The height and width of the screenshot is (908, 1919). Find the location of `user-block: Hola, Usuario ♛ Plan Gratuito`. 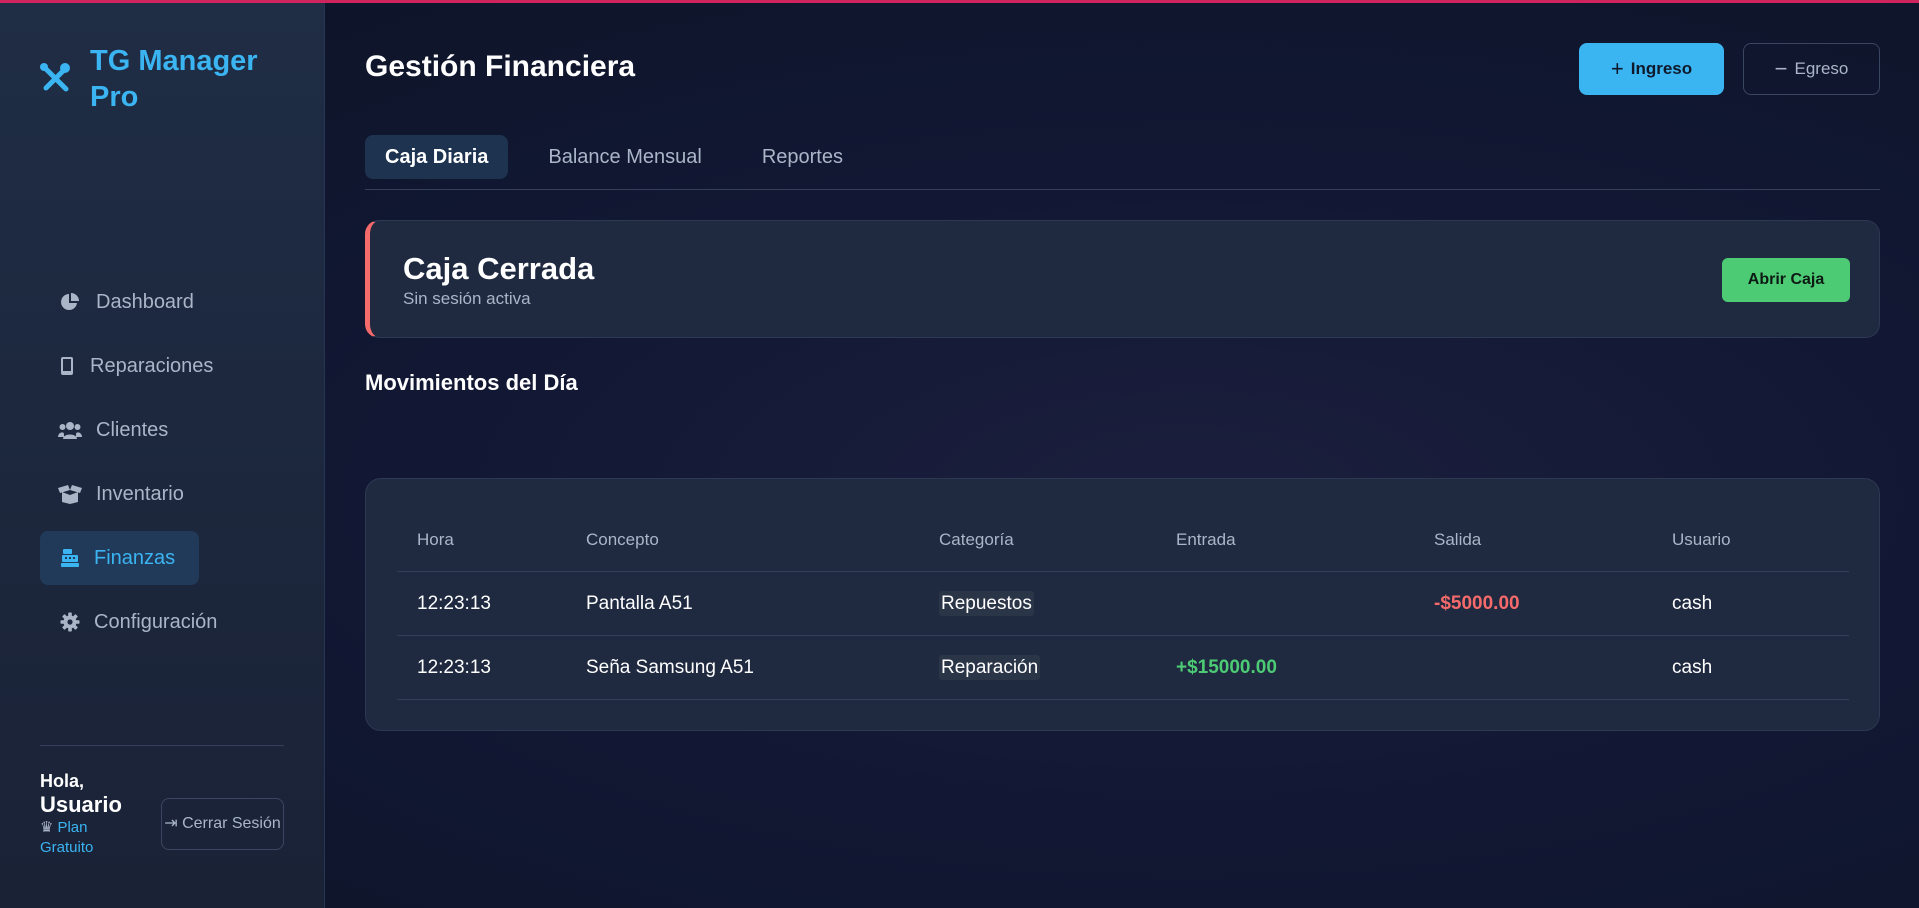

user-block: Hola, Usuario ♛ Plan Gratuito is located at coordinates (85, 814).